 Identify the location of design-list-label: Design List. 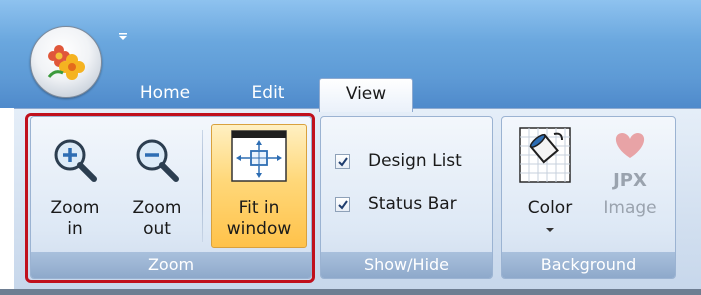
(415, 161).